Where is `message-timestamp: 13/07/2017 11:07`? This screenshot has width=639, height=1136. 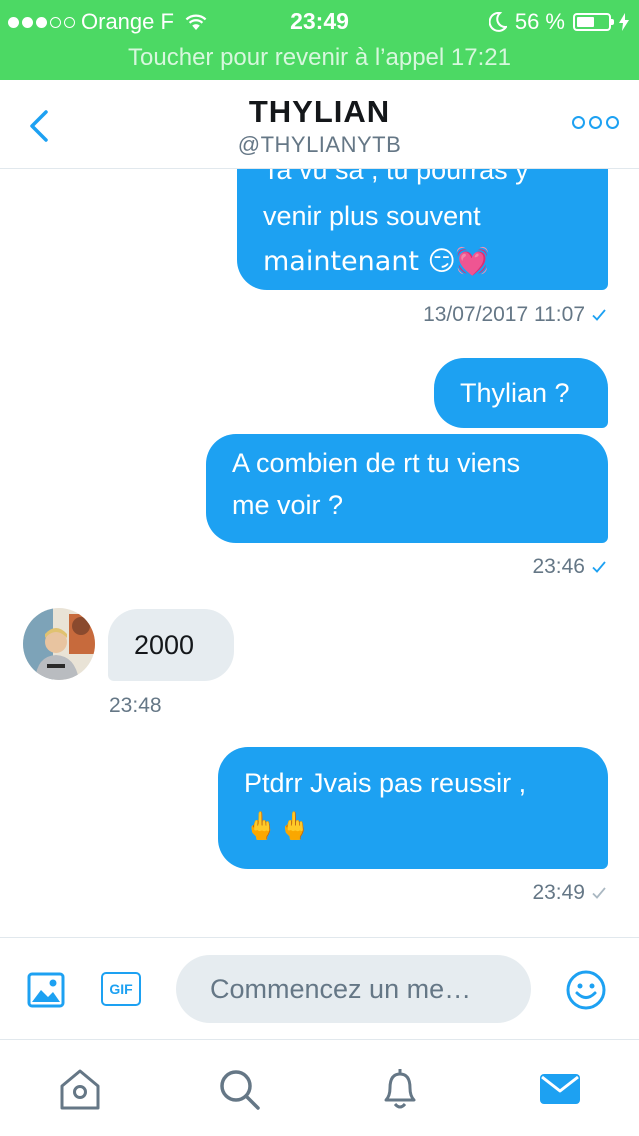 message-timestamp: 13/07/2017 11:07 is located at coordinates (515, 315).